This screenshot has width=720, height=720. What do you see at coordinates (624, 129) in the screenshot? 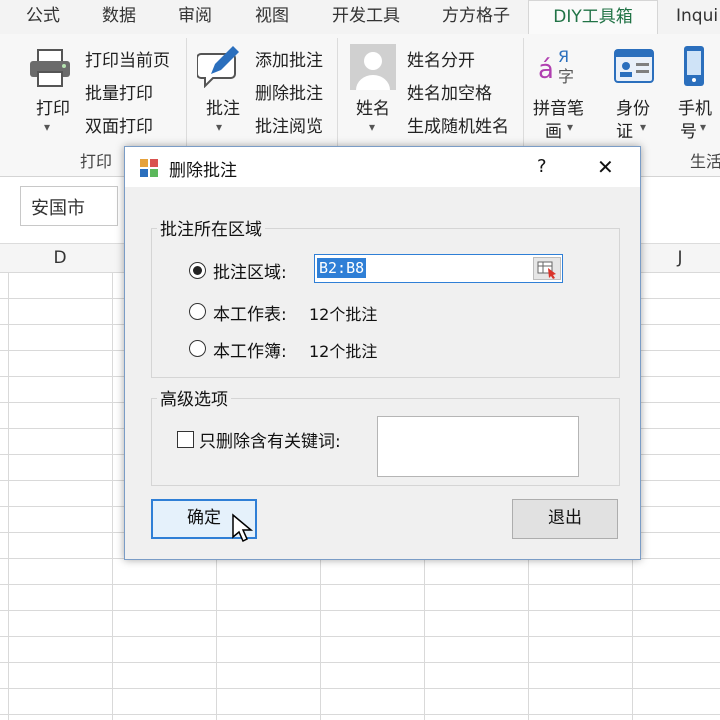
I see `id-card-button-line2: 证` at bounding box center [624, 129].